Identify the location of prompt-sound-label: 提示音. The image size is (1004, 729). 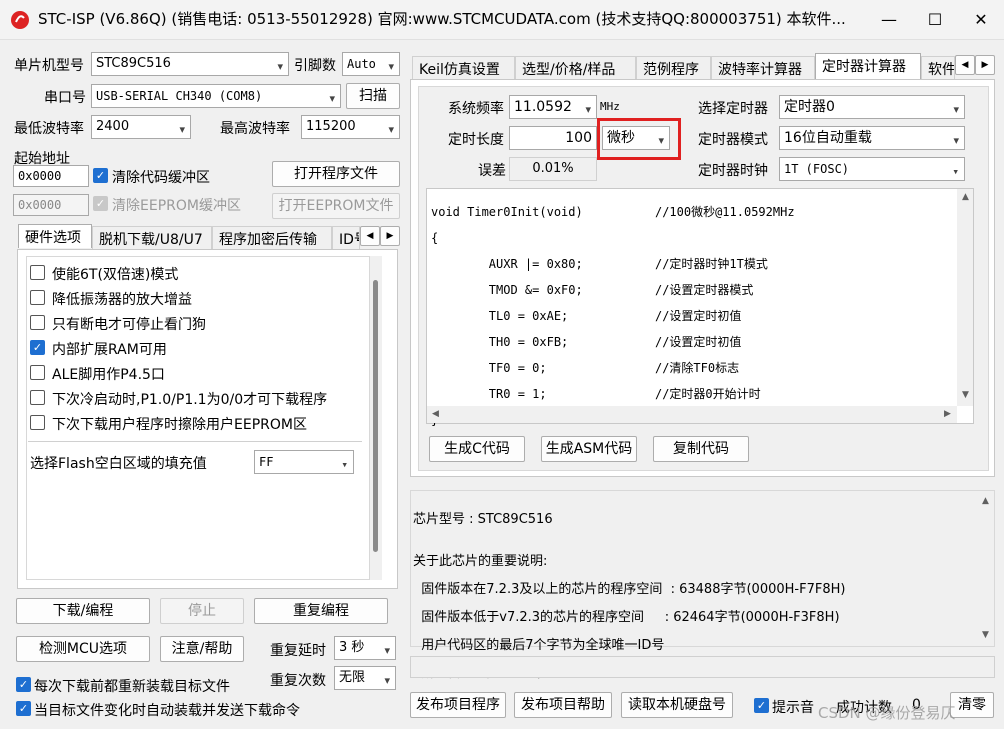
(793, 708).